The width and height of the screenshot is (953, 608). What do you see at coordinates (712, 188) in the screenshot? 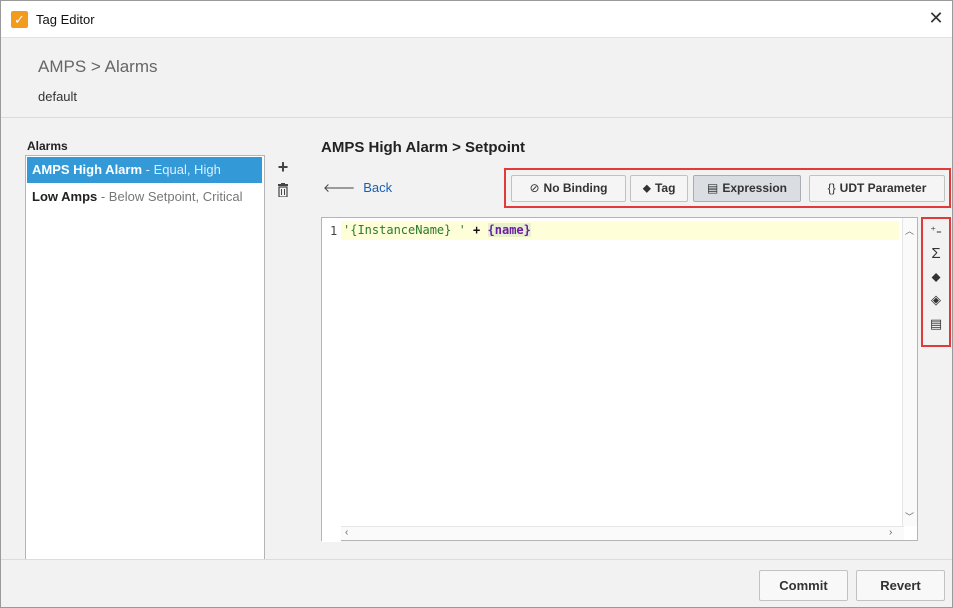
I see `expression-icon: ▤` at bounding box center [712, 188].